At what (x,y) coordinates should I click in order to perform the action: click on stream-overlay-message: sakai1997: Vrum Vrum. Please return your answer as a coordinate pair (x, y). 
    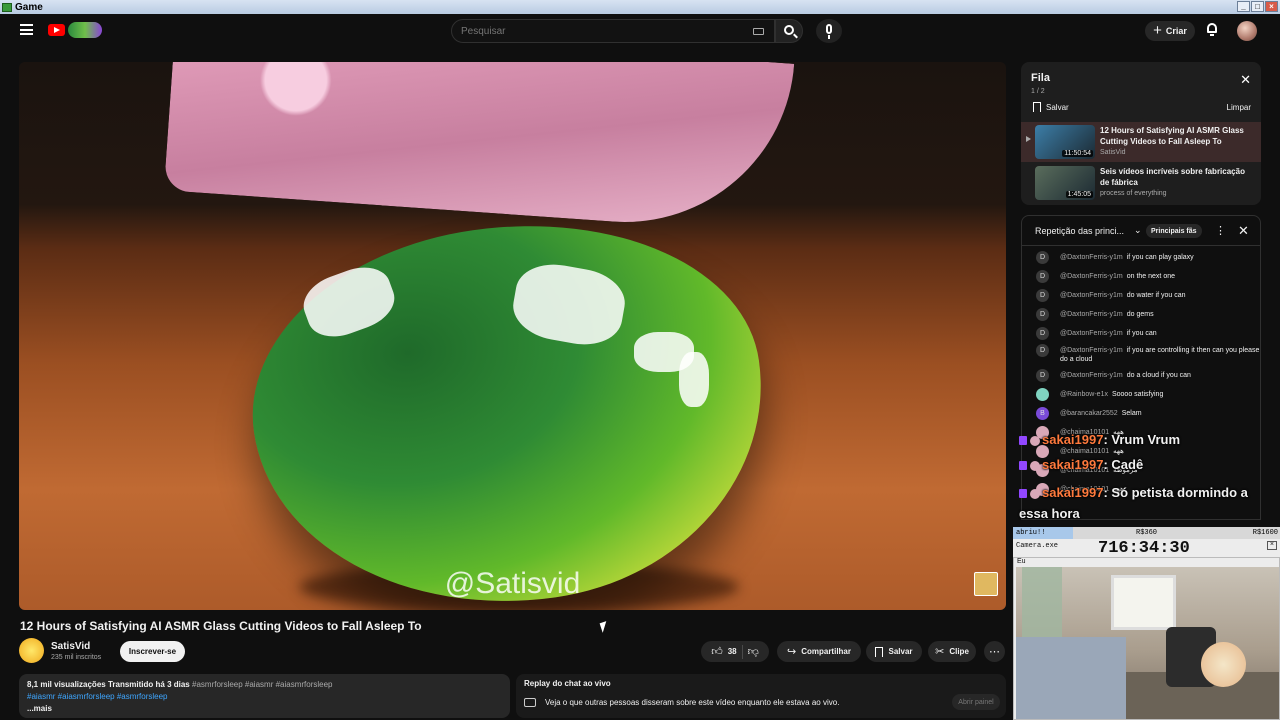
    Looking at the image, I should click on (1149, 444).